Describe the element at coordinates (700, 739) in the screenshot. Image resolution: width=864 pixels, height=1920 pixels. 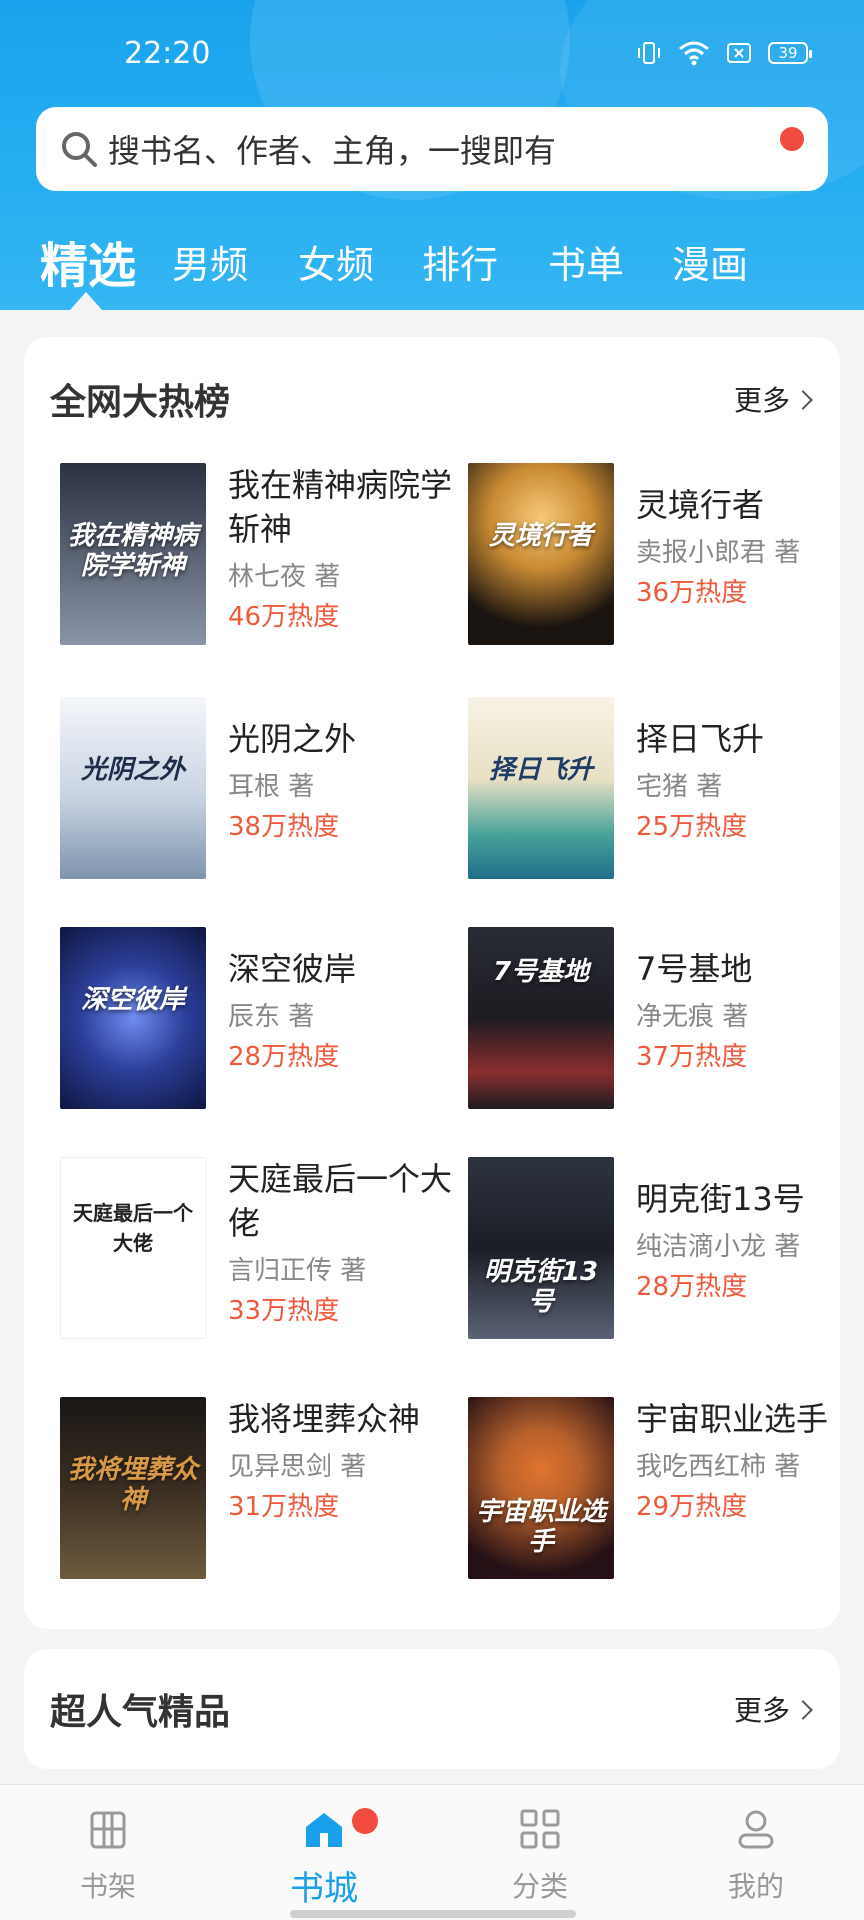
I see `book-title: 择日飞升` at that location.